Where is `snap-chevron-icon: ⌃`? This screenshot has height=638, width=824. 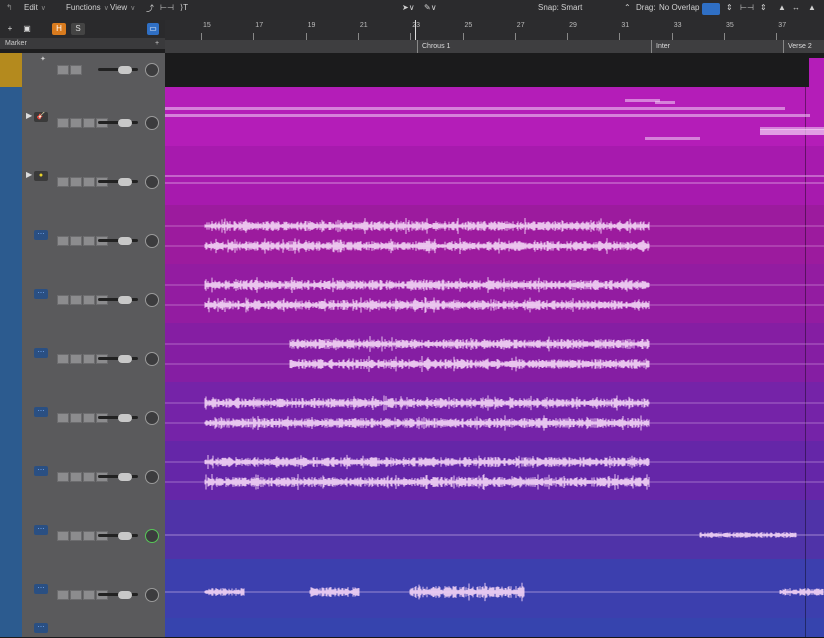 snap-chevron-icon: ⌃ is located at coordinates (627, 7).